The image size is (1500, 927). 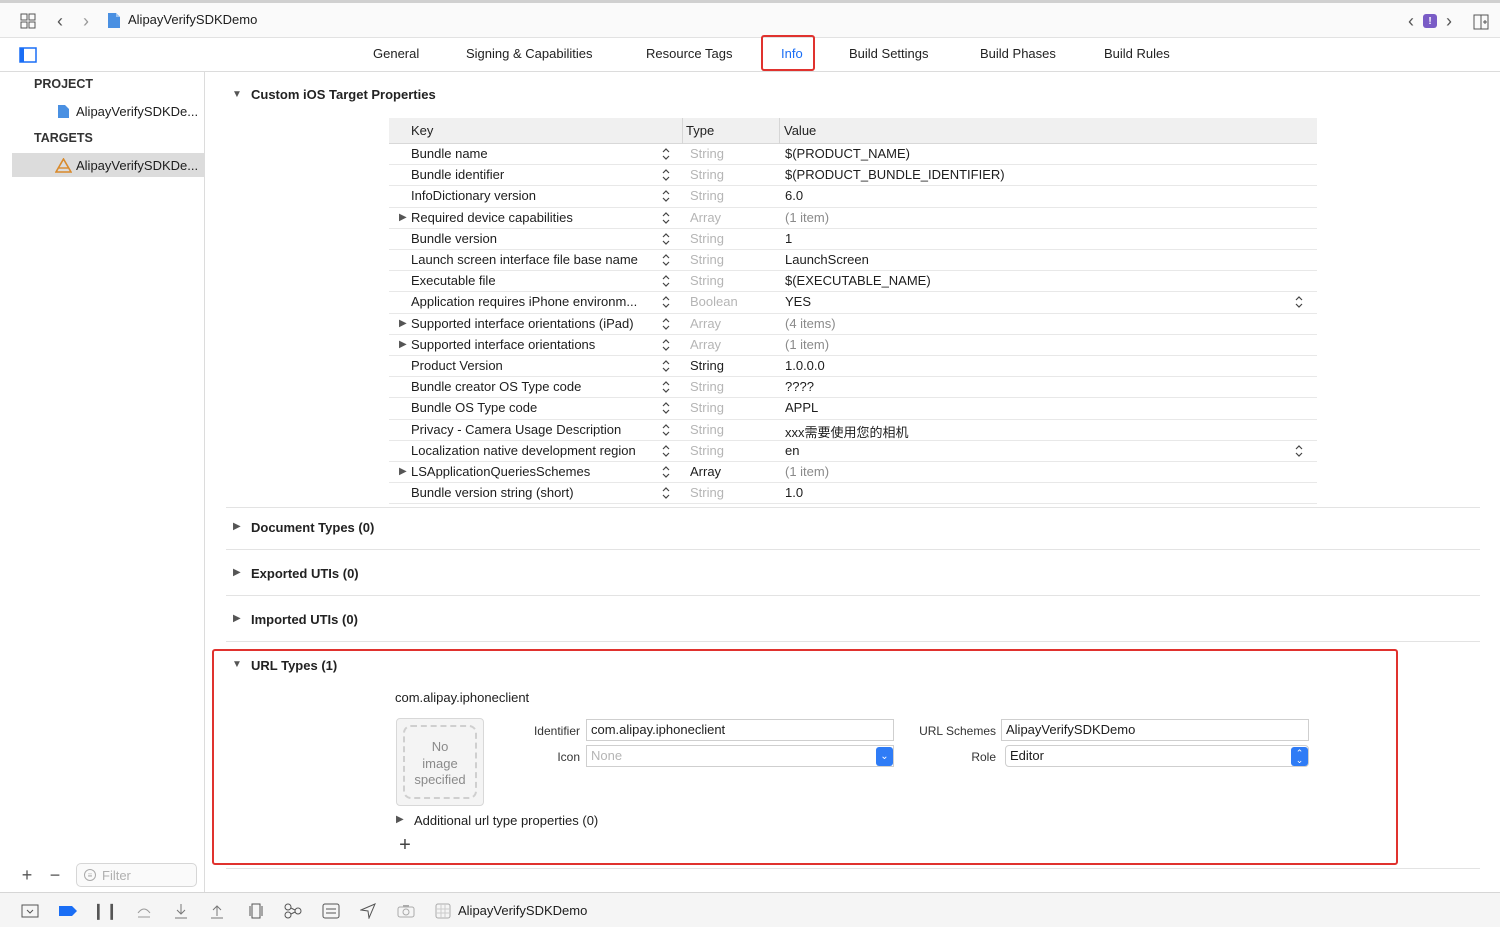 I want to click on row-value: (4 items), so click(x=810, y=323).